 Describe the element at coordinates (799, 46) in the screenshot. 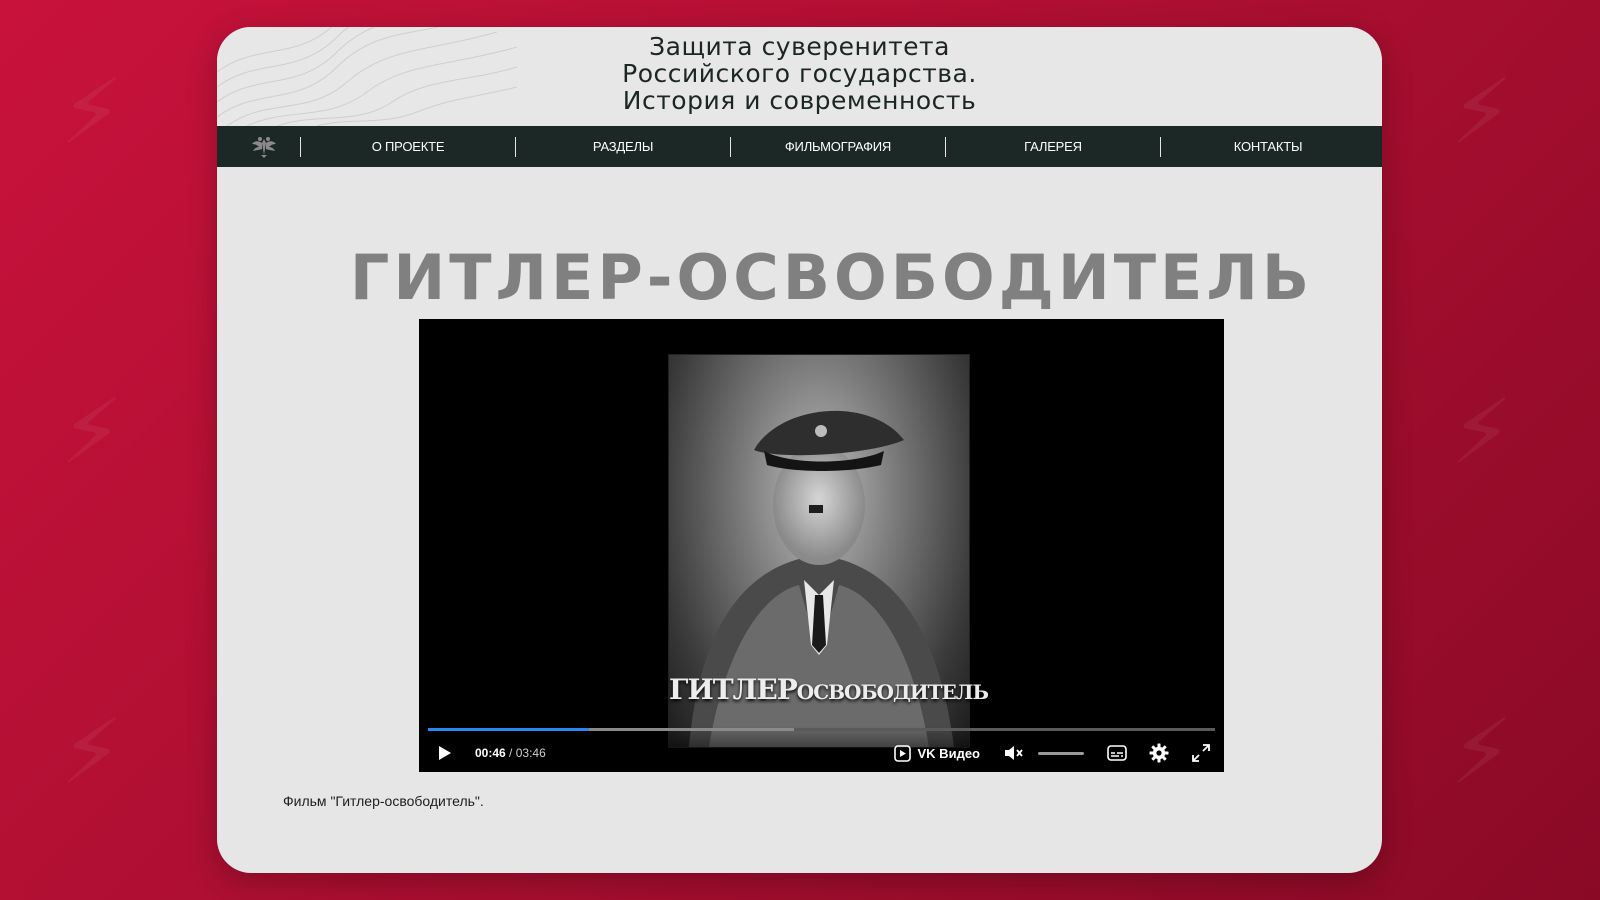

I see `site-title-line: Защита суверенитета` at that location.